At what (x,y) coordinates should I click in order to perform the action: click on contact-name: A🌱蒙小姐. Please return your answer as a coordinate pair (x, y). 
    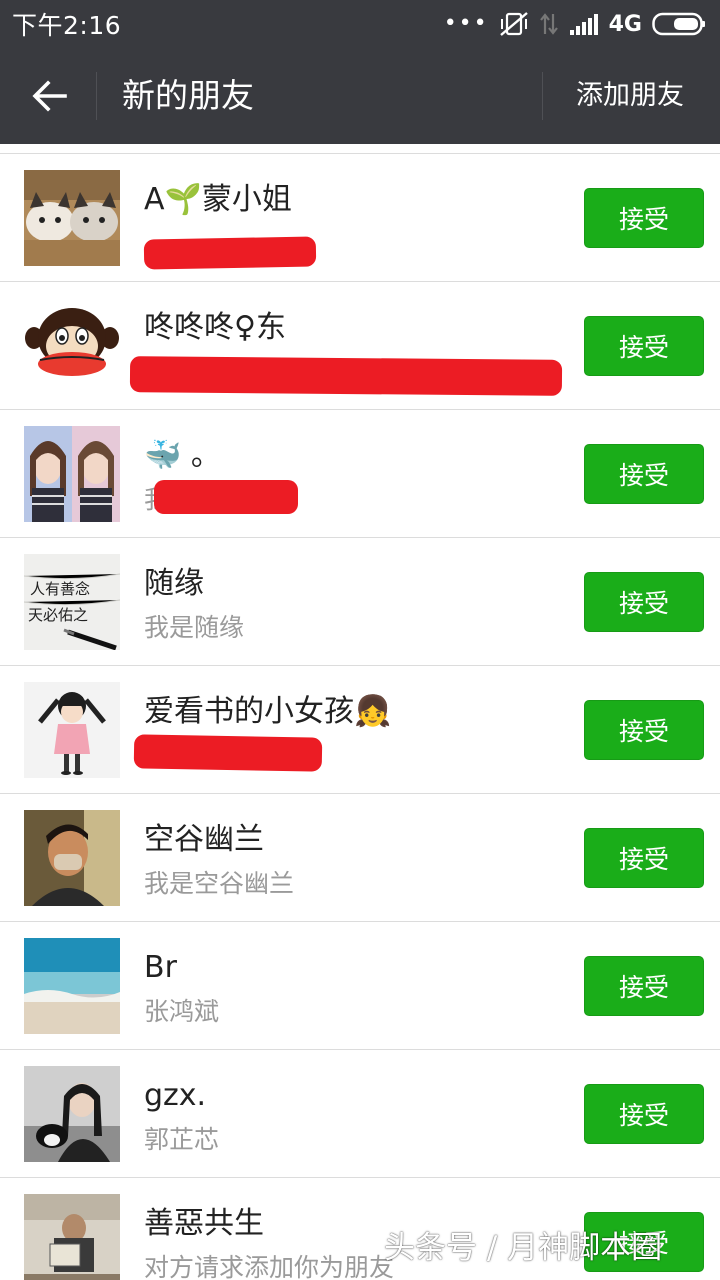
    Looking at the image, I should click on (218, 199).